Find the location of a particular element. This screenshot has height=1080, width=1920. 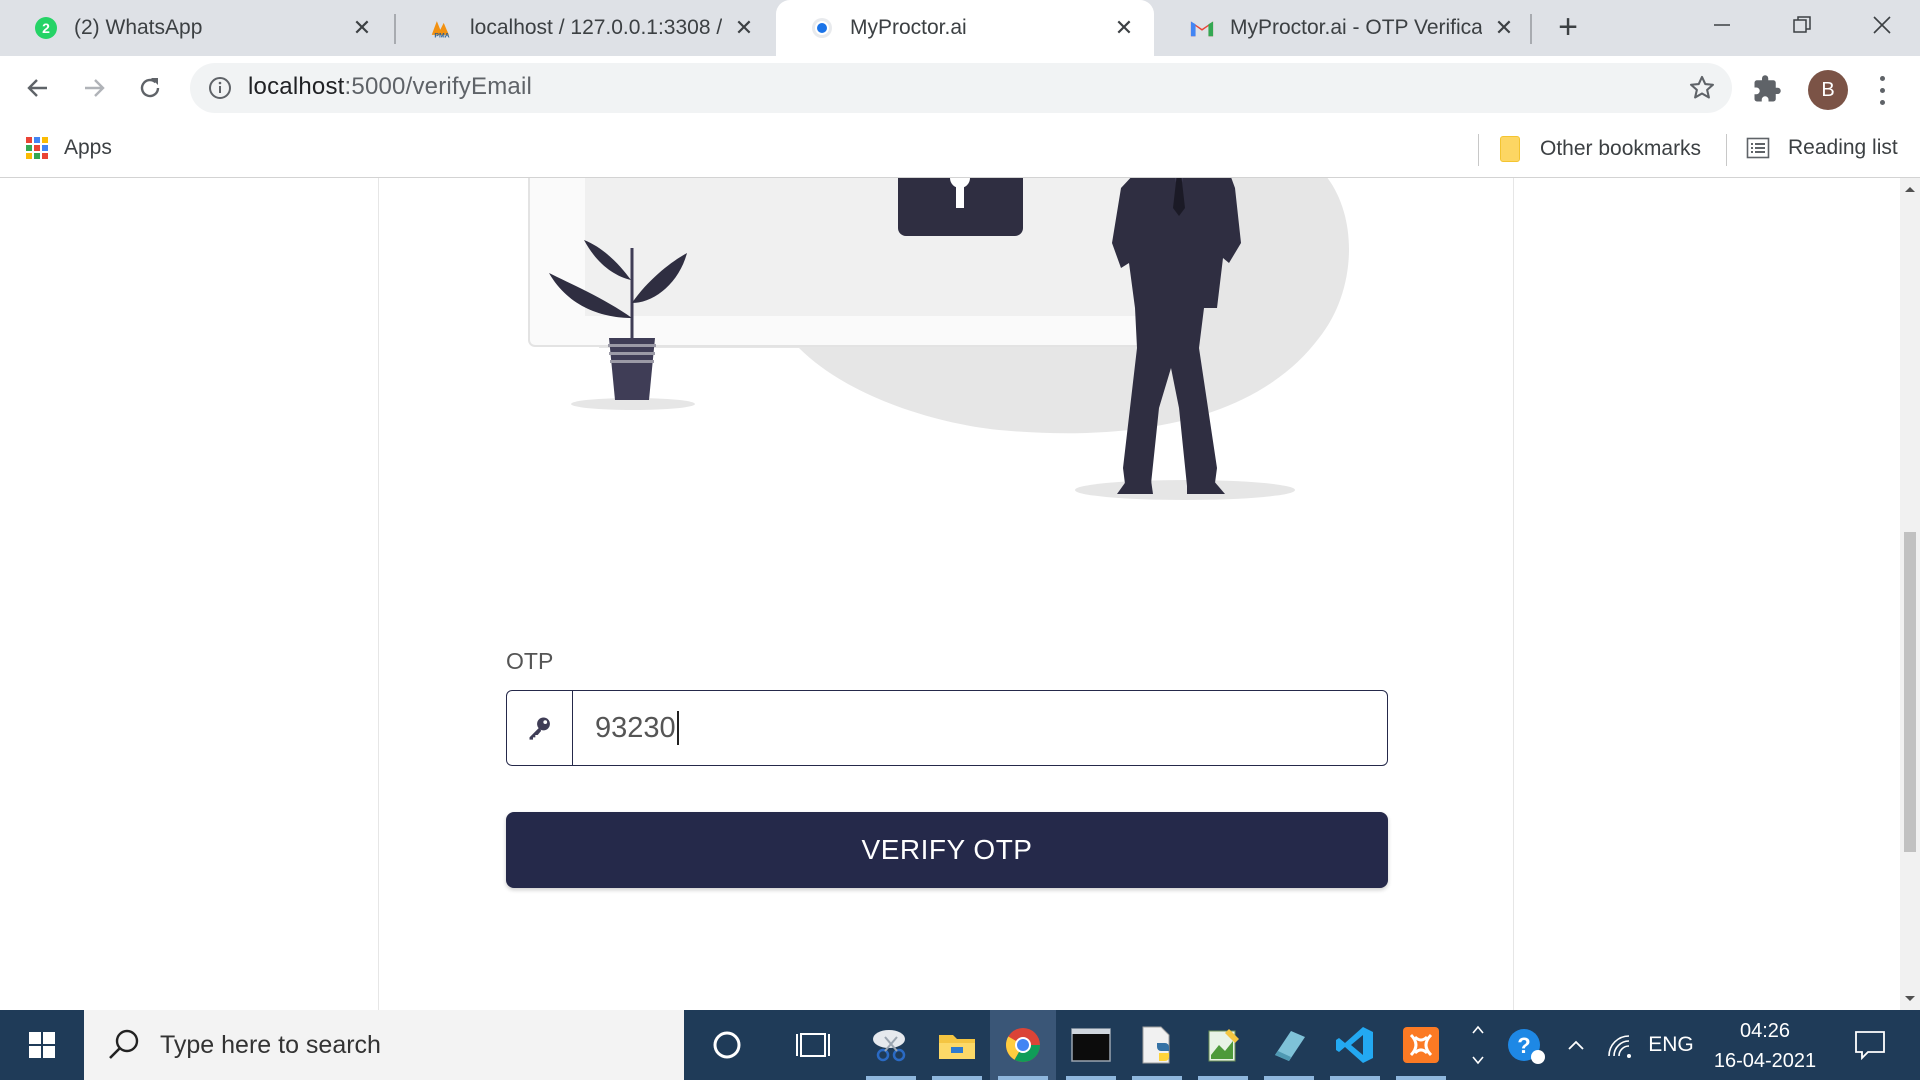

search-placeholder: Type here to search is located at coordinates (270, 1044).